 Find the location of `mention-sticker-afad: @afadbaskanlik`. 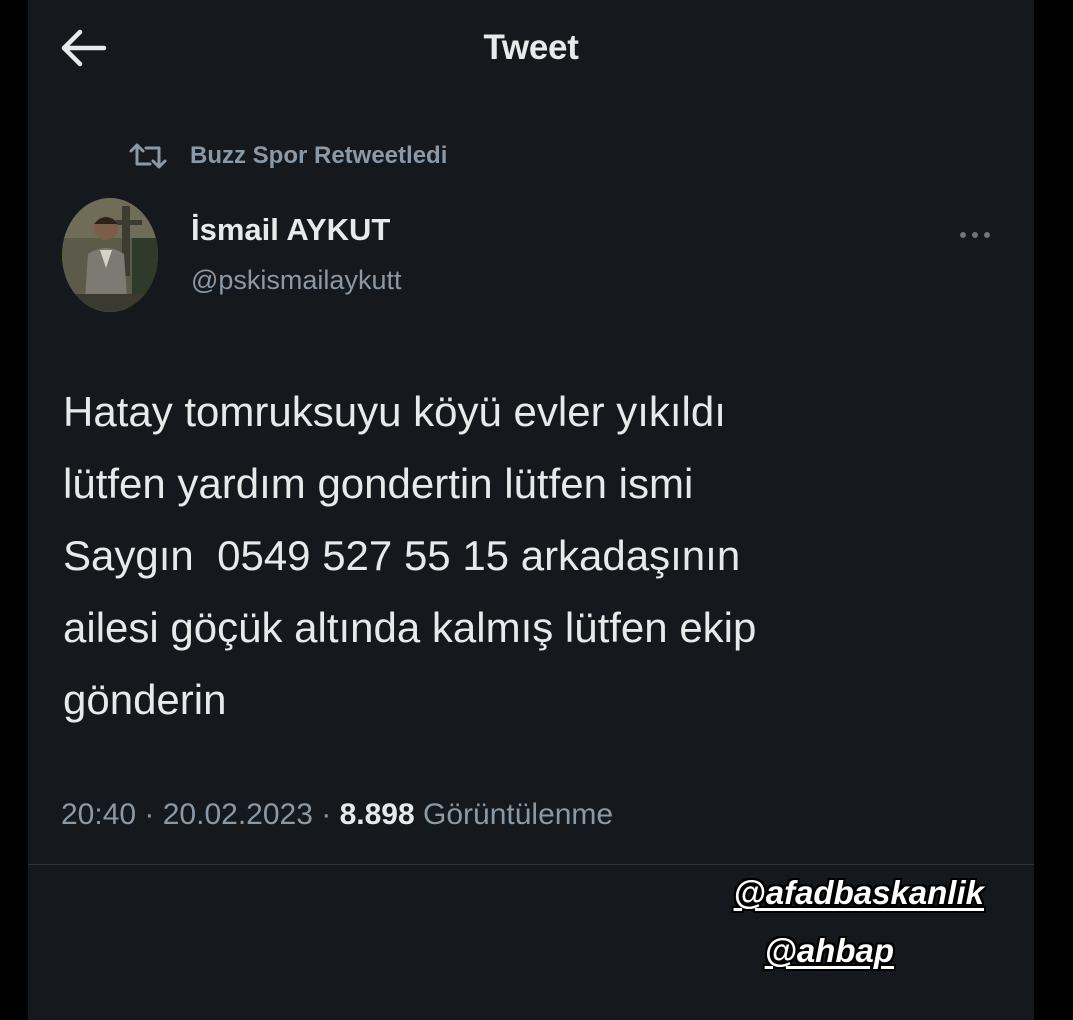

mention-sticker-afad: @afadbaskanlik is located at coordinates (859, 893).